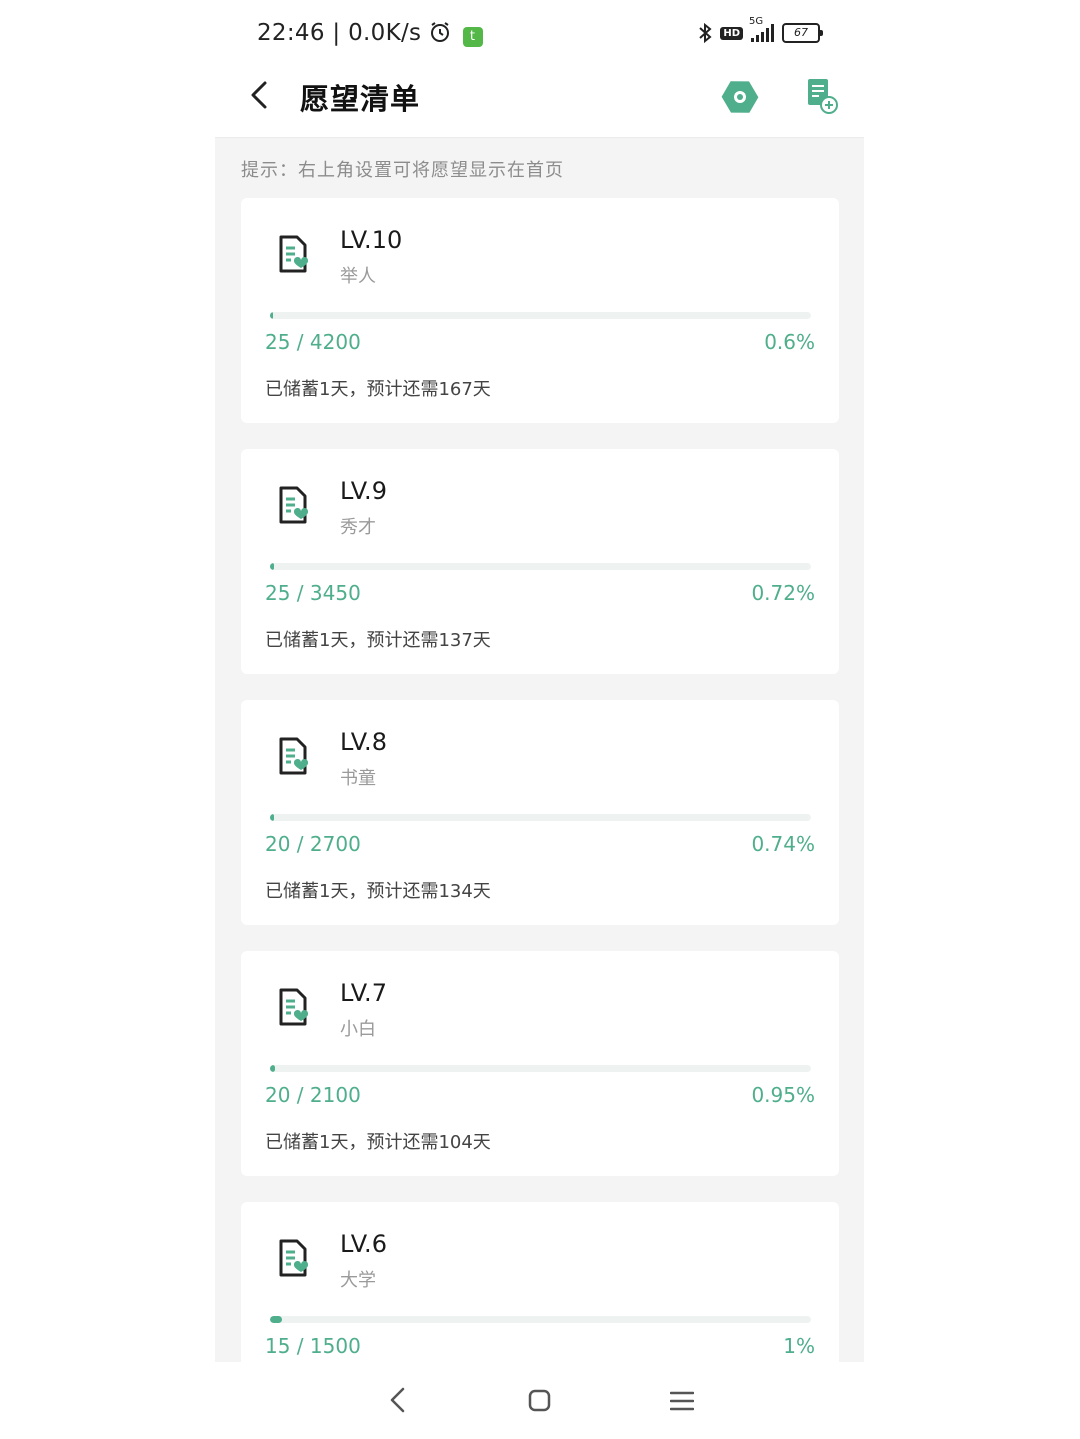 This screenshot has height=1439, width=1080. Describe the element at coordinates (439, 32) in the screenshot. I see `alarm-icon` at that location.